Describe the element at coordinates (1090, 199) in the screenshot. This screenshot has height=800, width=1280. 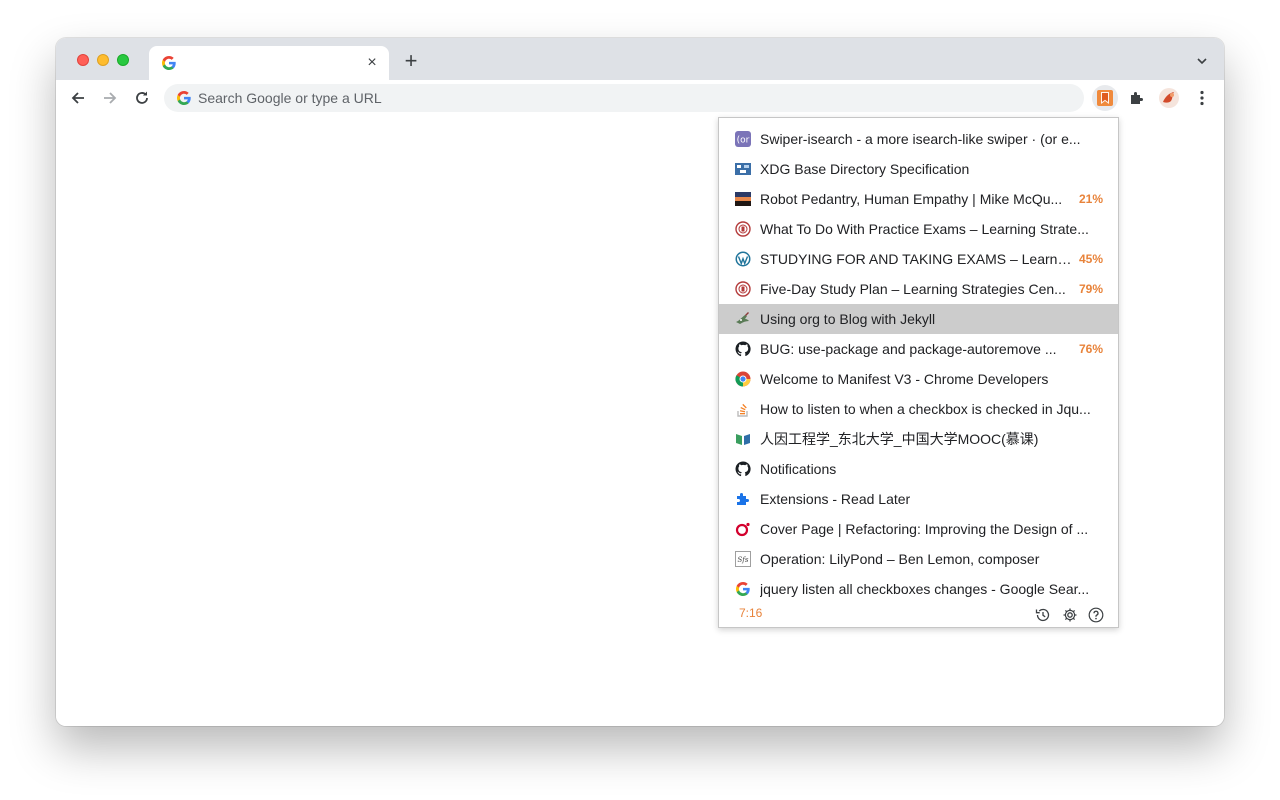
I see `progress-badge: 21%` at that location.